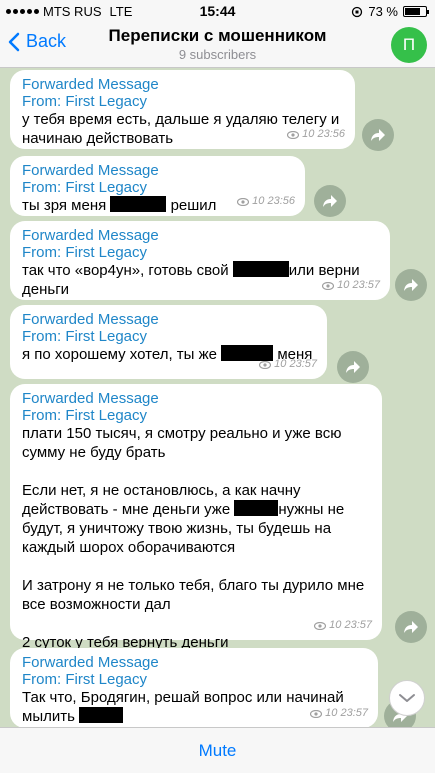  What do you see at coordinates (217, 11) in the screenshot?
I see `status-bar: MTS RUS LTE 15:44 73 %` at bounding box center [217, 11].